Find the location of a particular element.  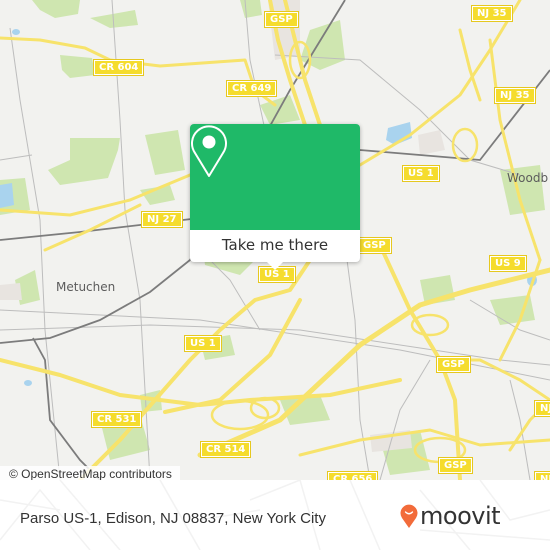

place-label-woodbridge: Woodb is located at coordinates (528, 178).